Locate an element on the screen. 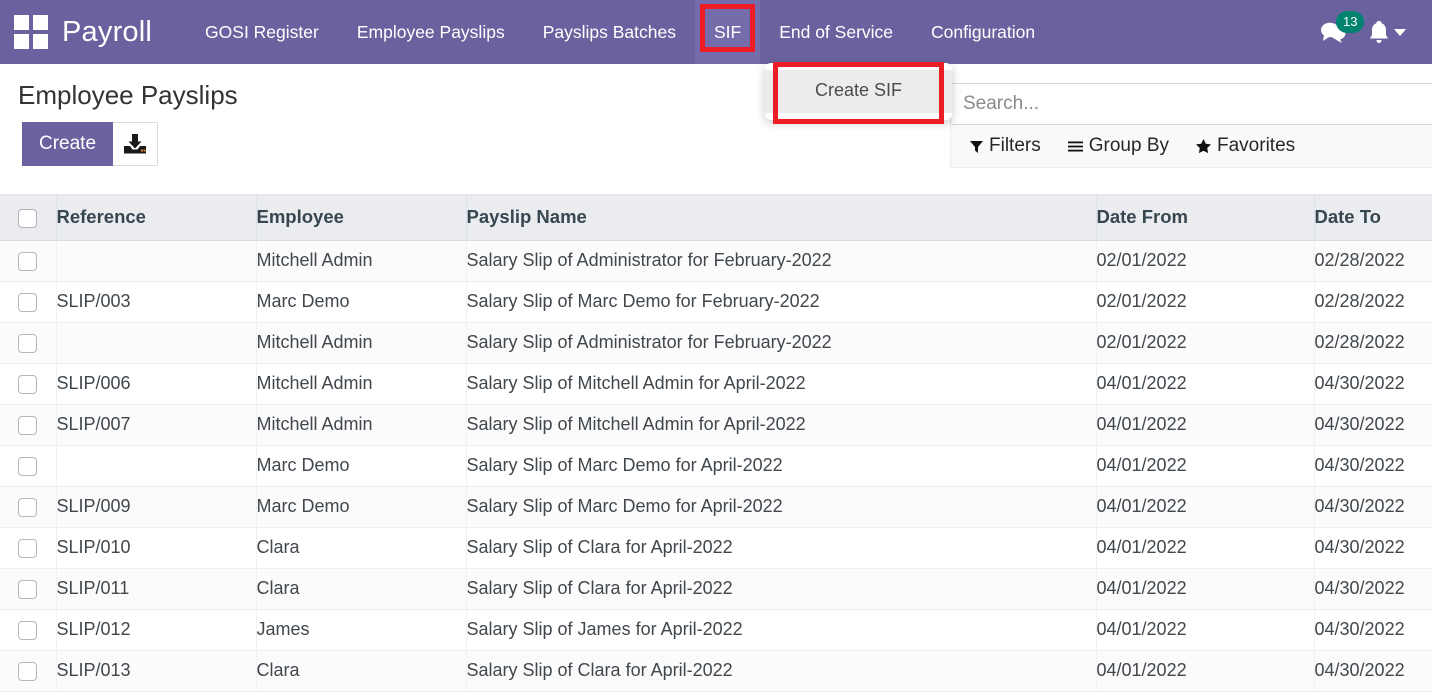 Image resolution: width=1432 pixels, height=695 pixels. cell-payslip-name: Salary Slip of Marc Demo for April-2022 is located at coordinates (781, 507).